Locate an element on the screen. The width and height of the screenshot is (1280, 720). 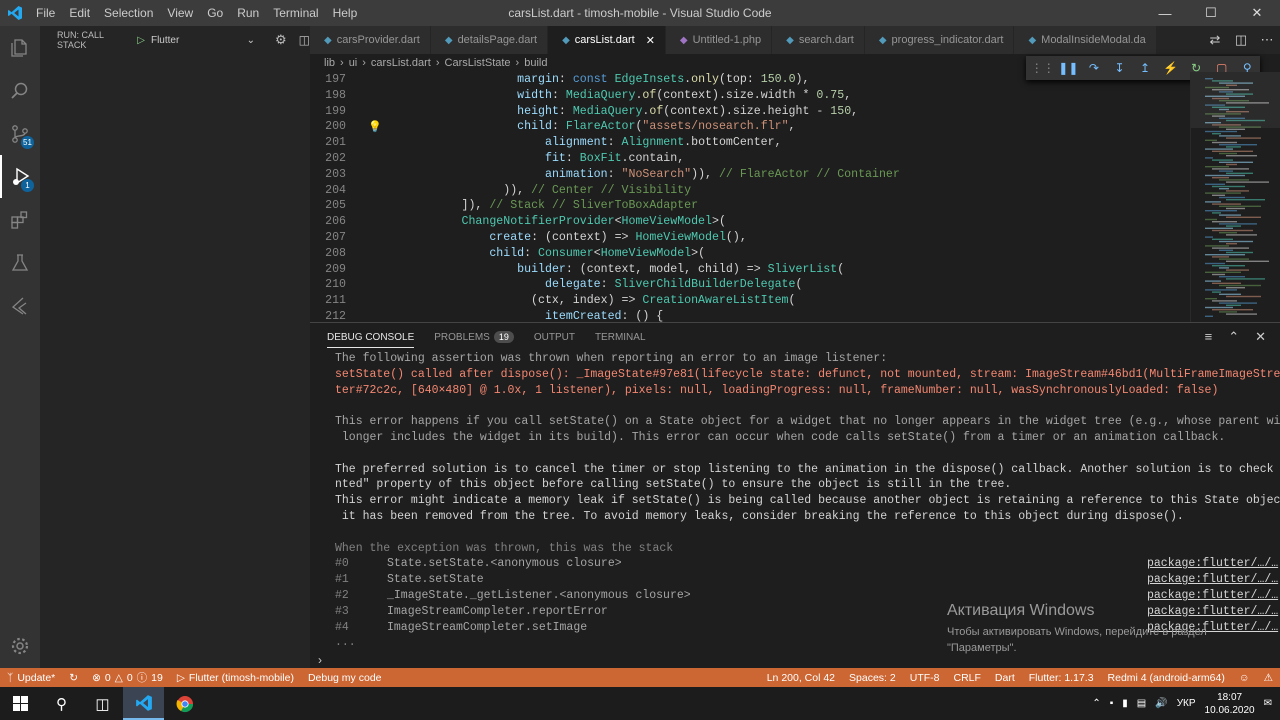
tab-untitled-php: ◆ Untitled-1.php is located at coordinates (719, 40).